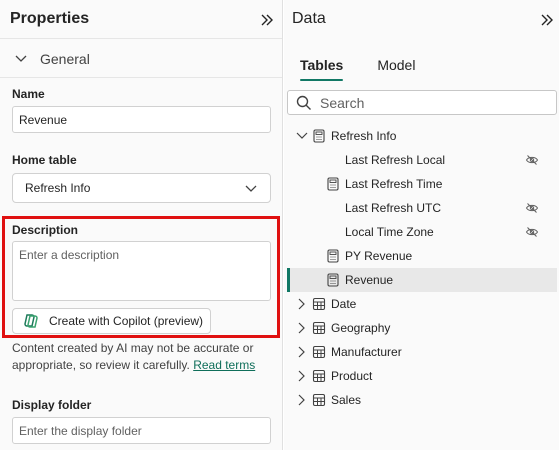  Describe the element at coordinates (422, 256) in the screenshot. I see `tree-field-item: PY Revenue` at that location.